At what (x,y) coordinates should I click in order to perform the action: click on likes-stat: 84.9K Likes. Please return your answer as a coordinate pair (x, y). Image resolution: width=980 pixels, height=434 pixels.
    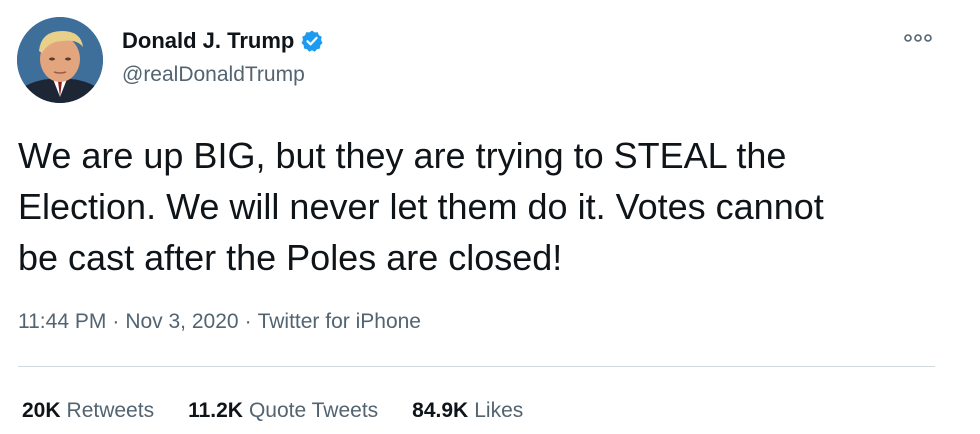
    Looking at the image, I should click on (467, 411).